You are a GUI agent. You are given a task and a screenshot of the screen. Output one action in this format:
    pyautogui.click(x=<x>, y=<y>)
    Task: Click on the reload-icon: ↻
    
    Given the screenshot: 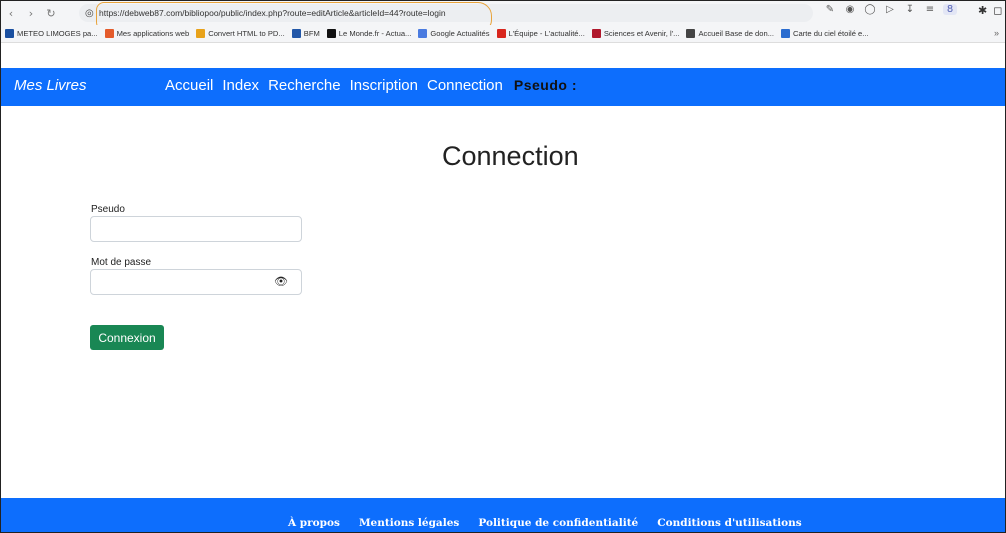 What is the action you would take?
    pyautogui.click(x=51, y=13)
    